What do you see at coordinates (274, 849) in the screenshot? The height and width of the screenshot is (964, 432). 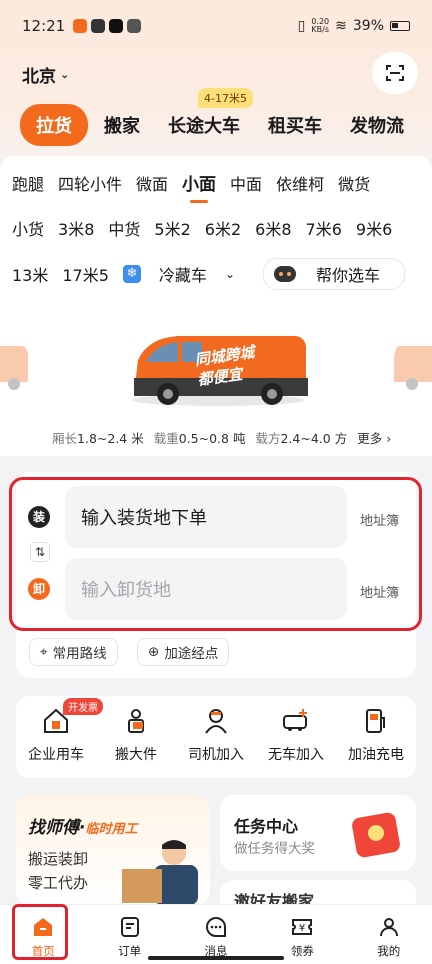 I see `task-center-subtitle: 做任务得大奖` at bounding box center [274, 849].